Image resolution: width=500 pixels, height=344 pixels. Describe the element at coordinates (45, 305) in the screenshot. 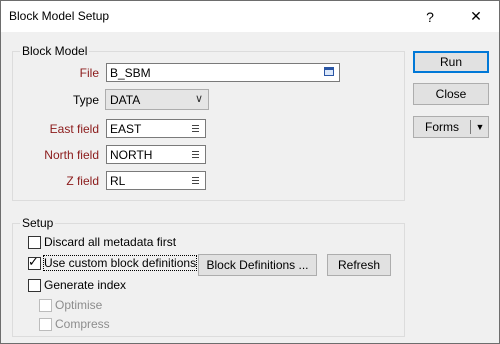

I see `optimise-checkbox` at that location.